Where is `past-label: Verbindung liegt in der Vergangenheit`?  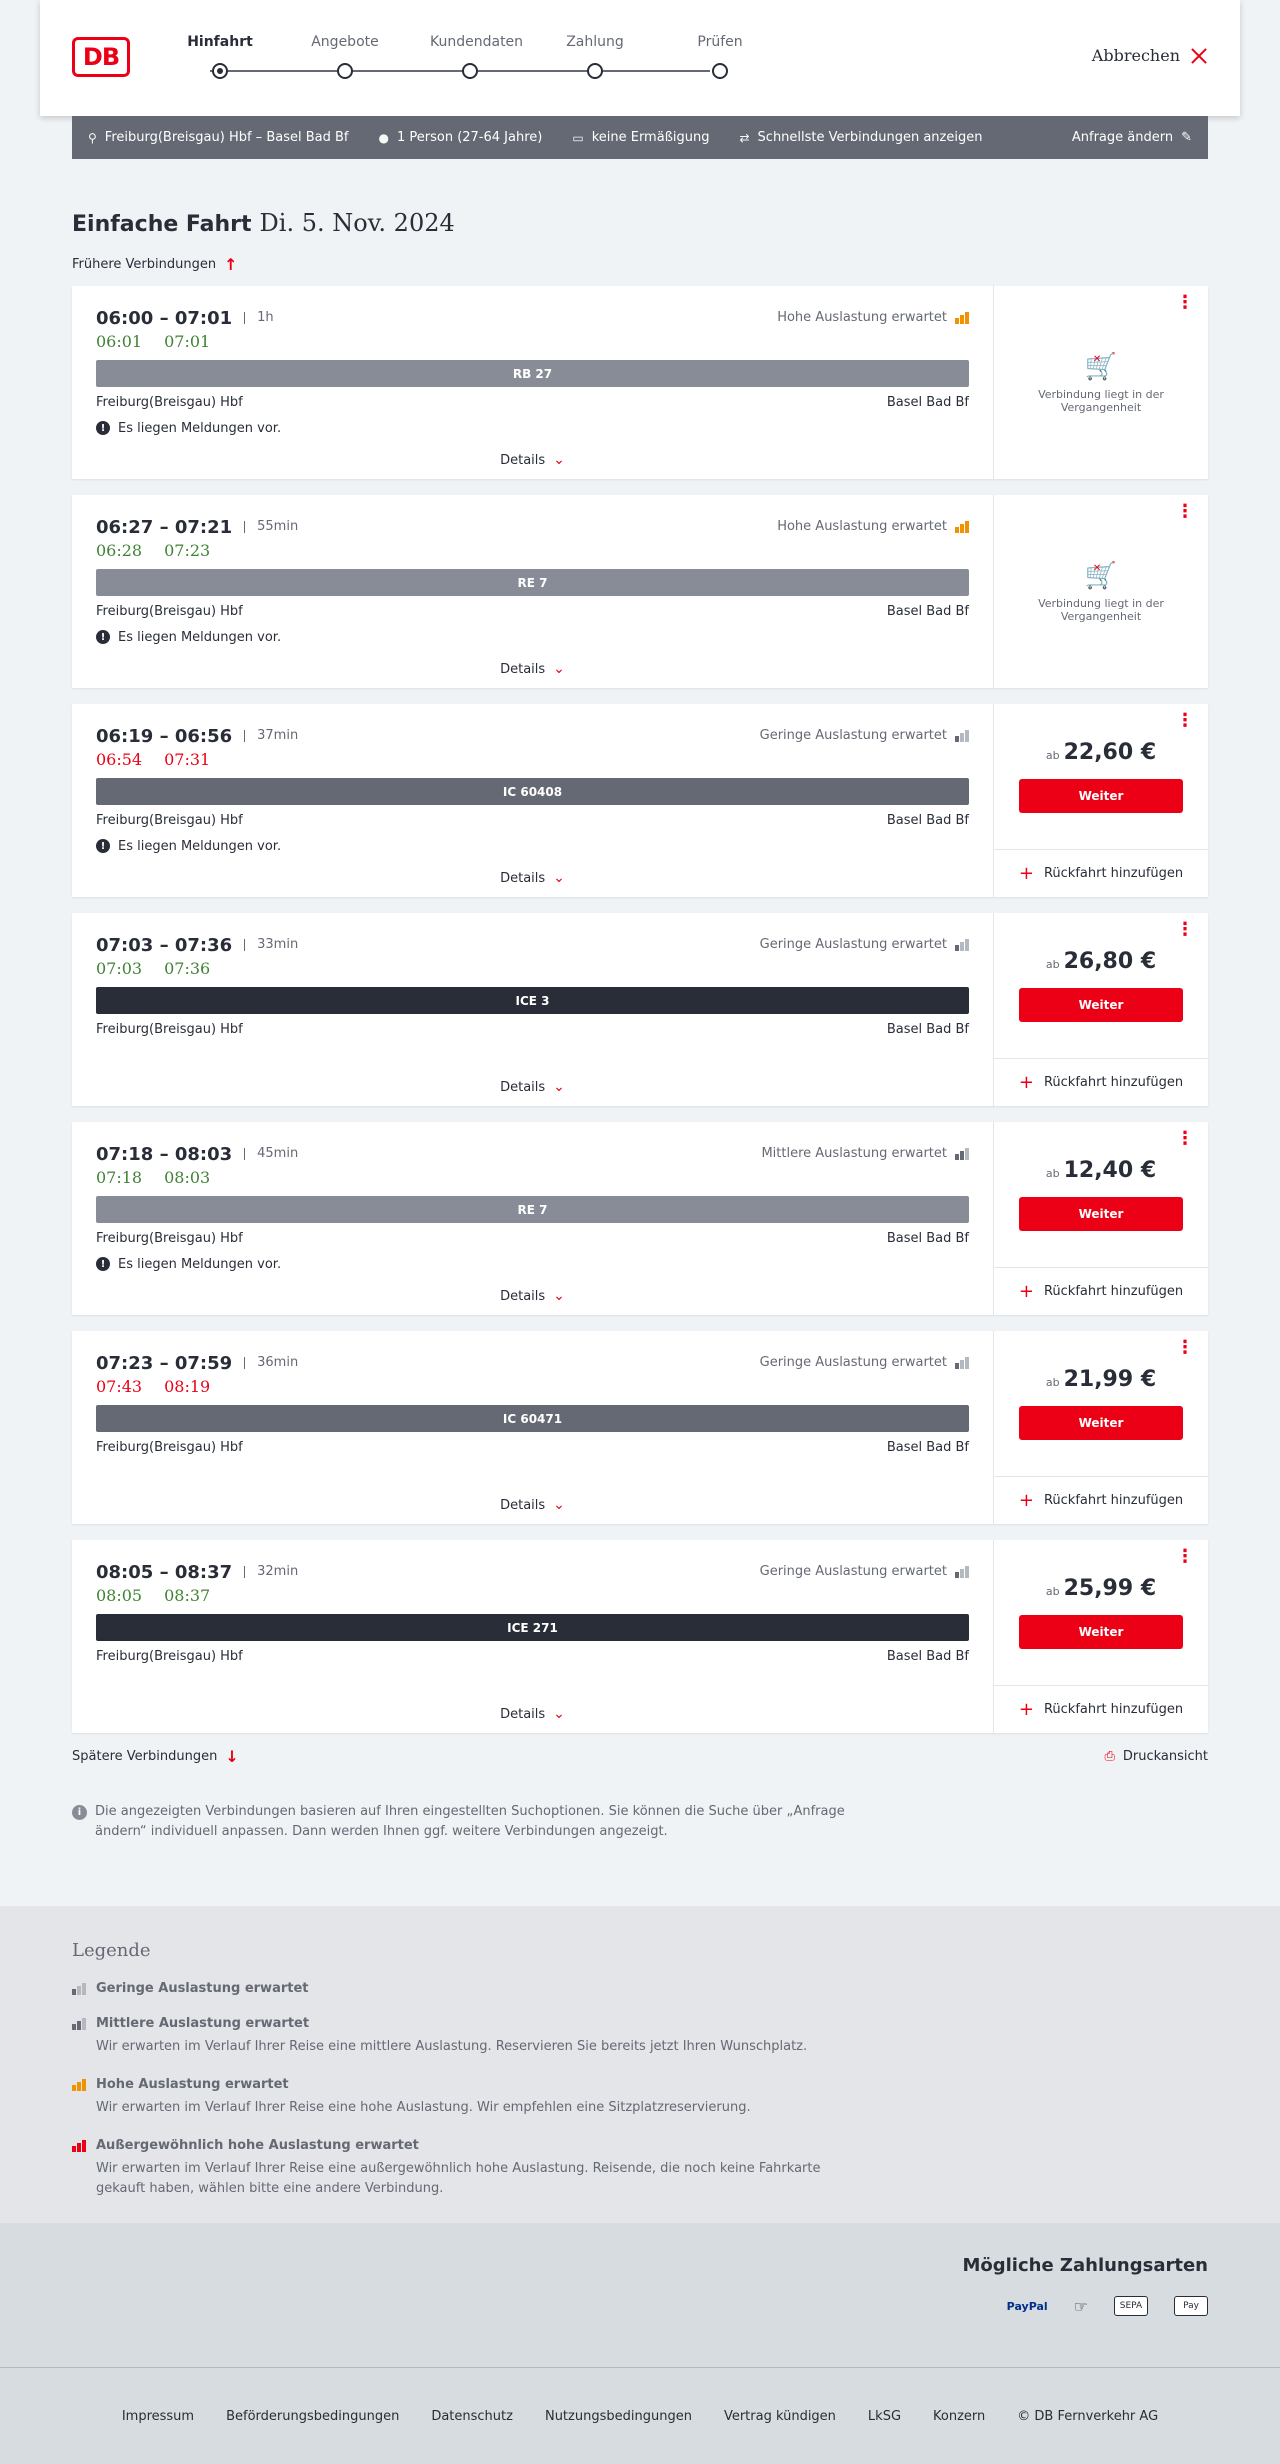 past-label: Verbindung liegt in der Vergangenheit is located at coordinates (1101, 400).